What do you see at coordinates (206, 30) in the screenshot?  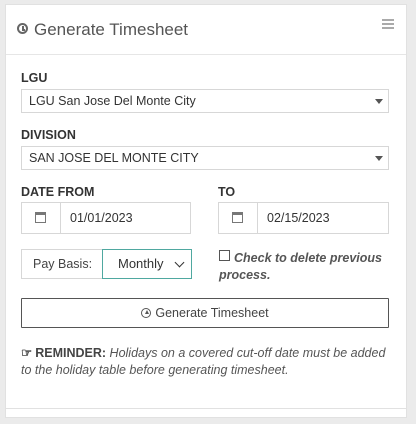 I see `panel-header: Generate Timesheet` at bounding box center [206, 30].